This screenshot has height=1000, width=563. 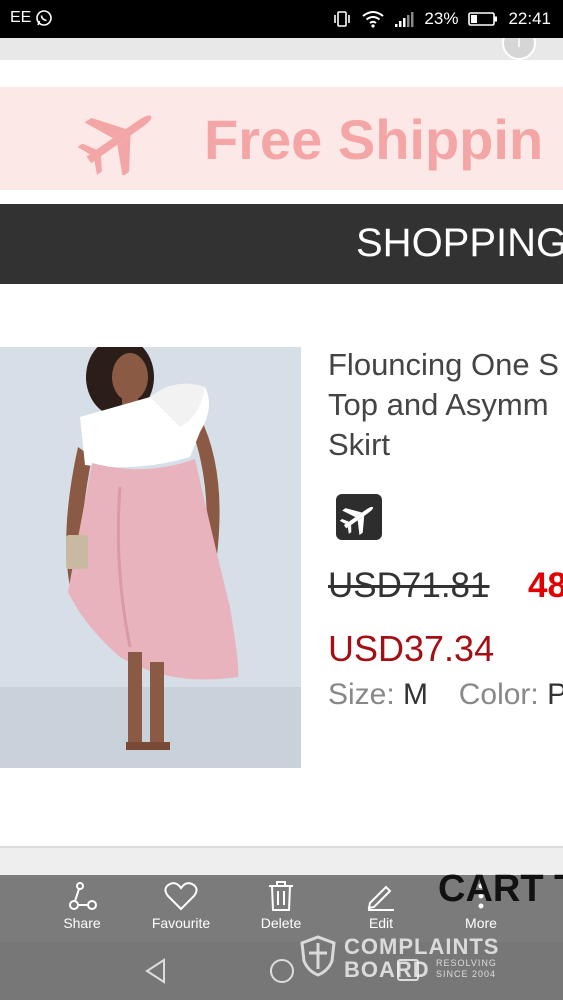 What do you see at coordinates (361, 694) in the screenshot?
I see `size-label: Size:` at bounding box center [361, 694].